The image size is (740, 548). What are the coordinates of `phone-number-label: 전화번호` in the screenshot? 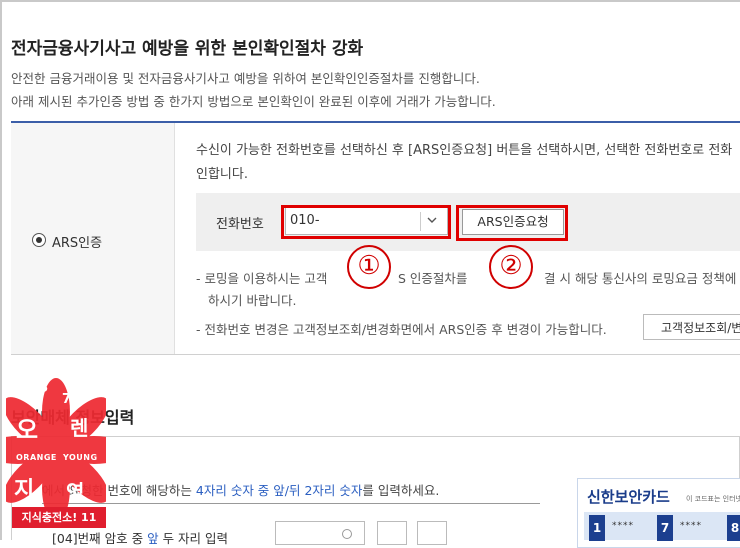 It's located at (240, 224).